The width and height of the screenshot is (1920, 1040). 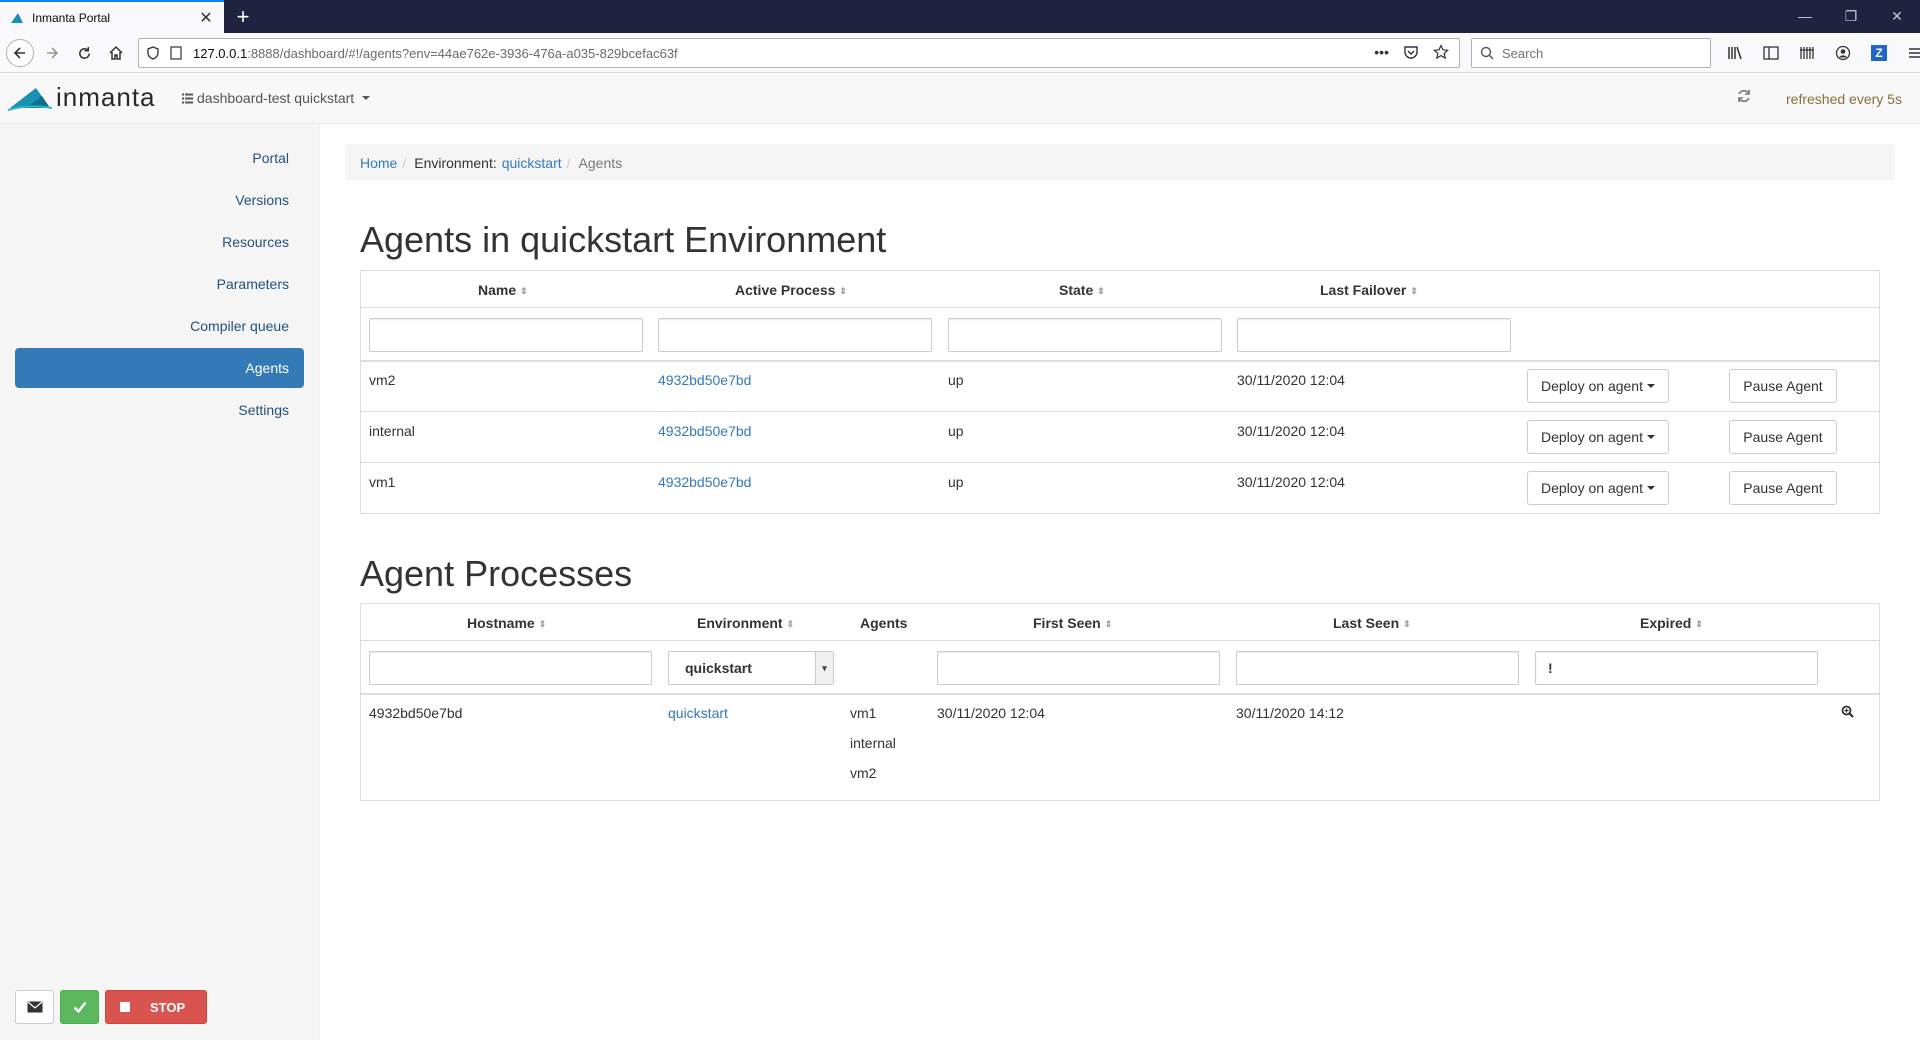 What do you see at coordinates (1377, 668) in the screenshot?
I see `last-seen-filter-input` at bounding box center [1377, 668].